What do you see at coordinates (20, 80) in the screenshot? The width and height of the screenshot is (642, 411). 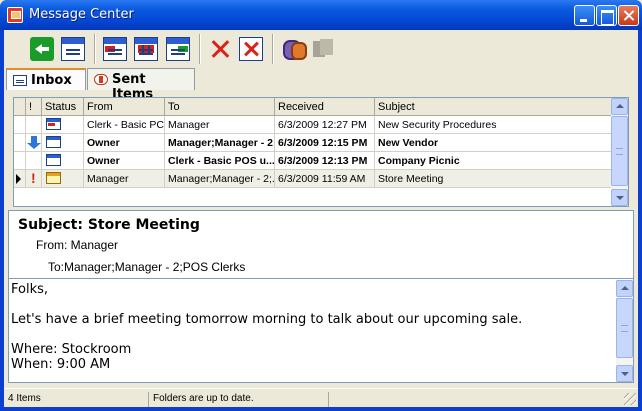 I see `inbox-icon` at bounding box center [20, 80].